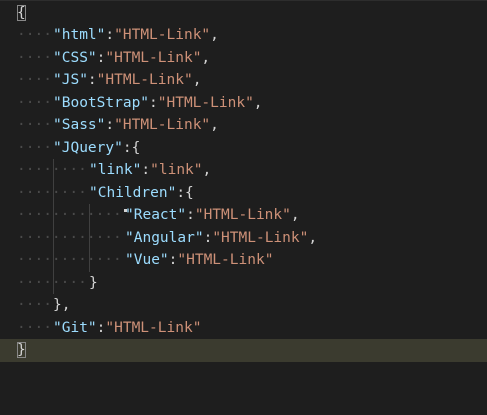 Image resolution: width=487 pixels, height=415 pixels. I want to click on code-text: "CSS":"HTML-Link",, so click(131, 58).